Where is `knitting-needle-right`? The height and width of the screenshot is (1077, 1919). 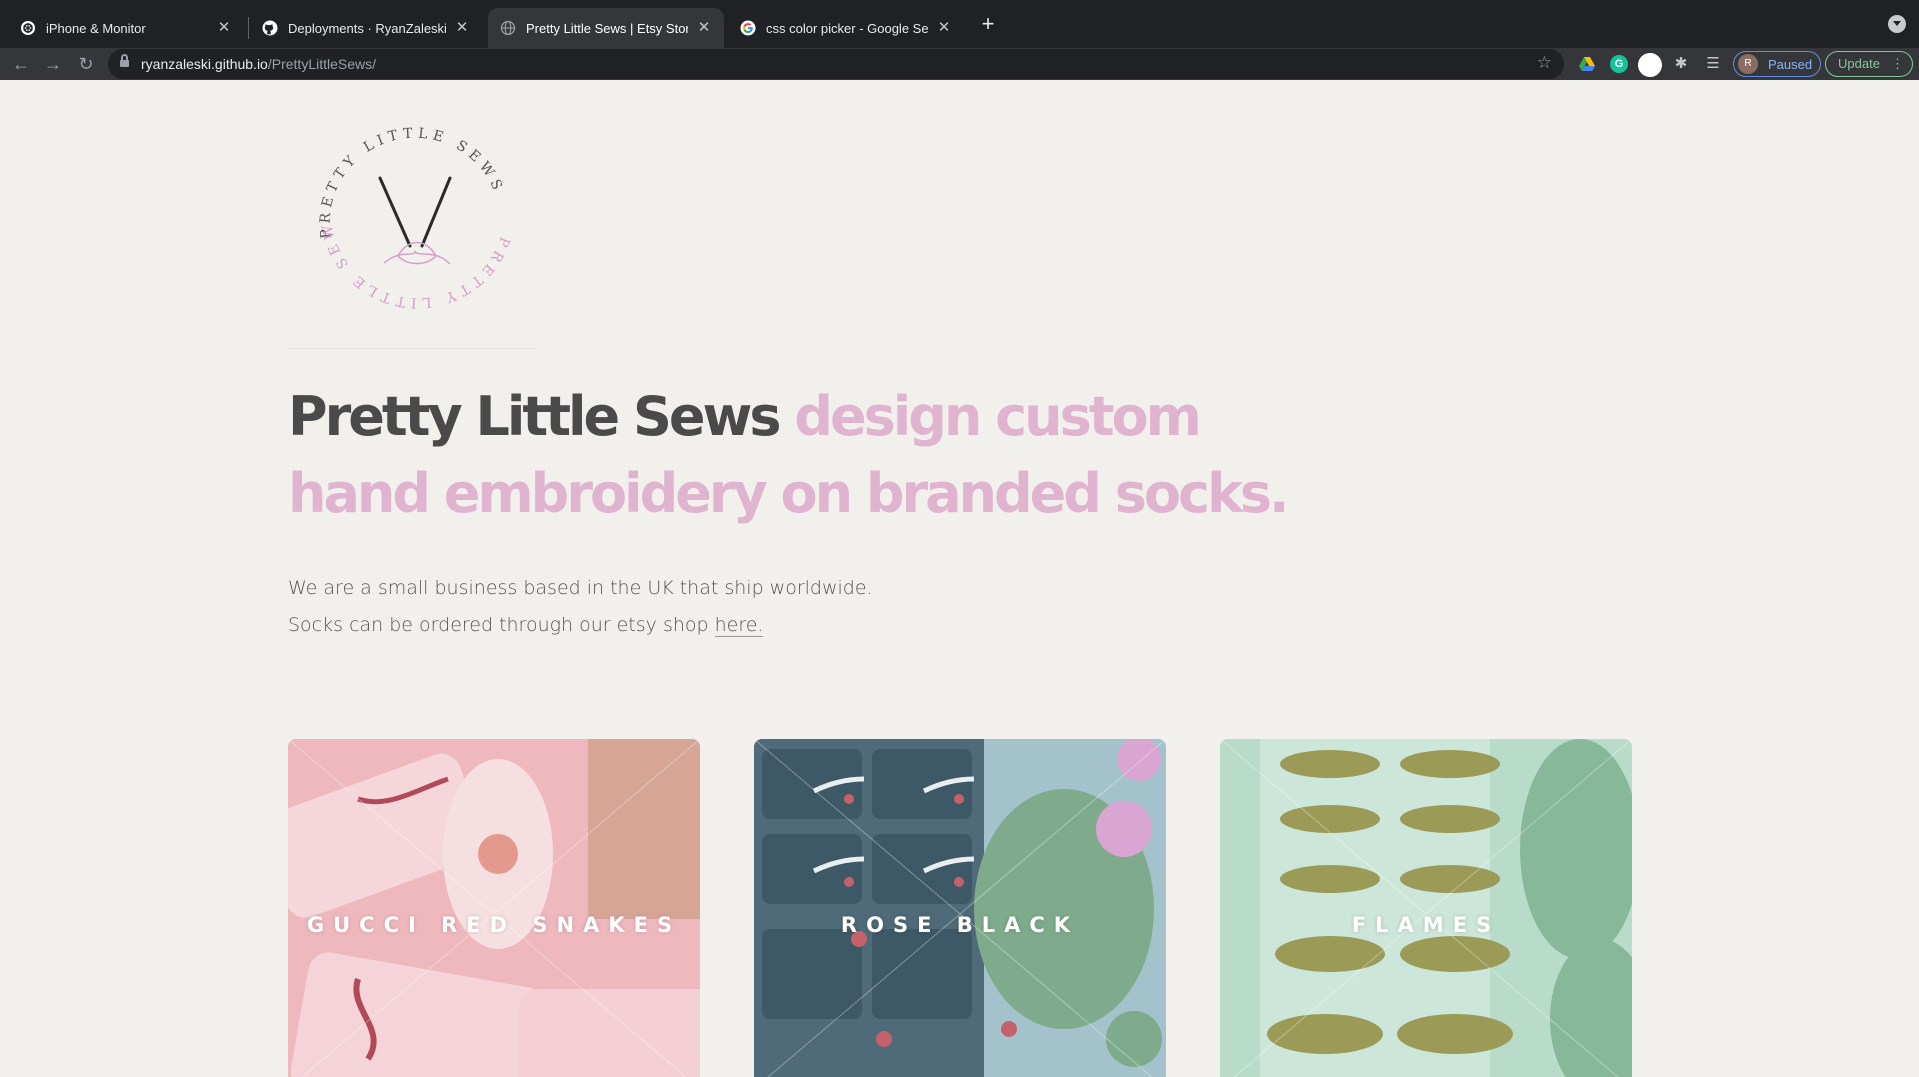
knitting-needle-right is located at coordinates (436, 212).